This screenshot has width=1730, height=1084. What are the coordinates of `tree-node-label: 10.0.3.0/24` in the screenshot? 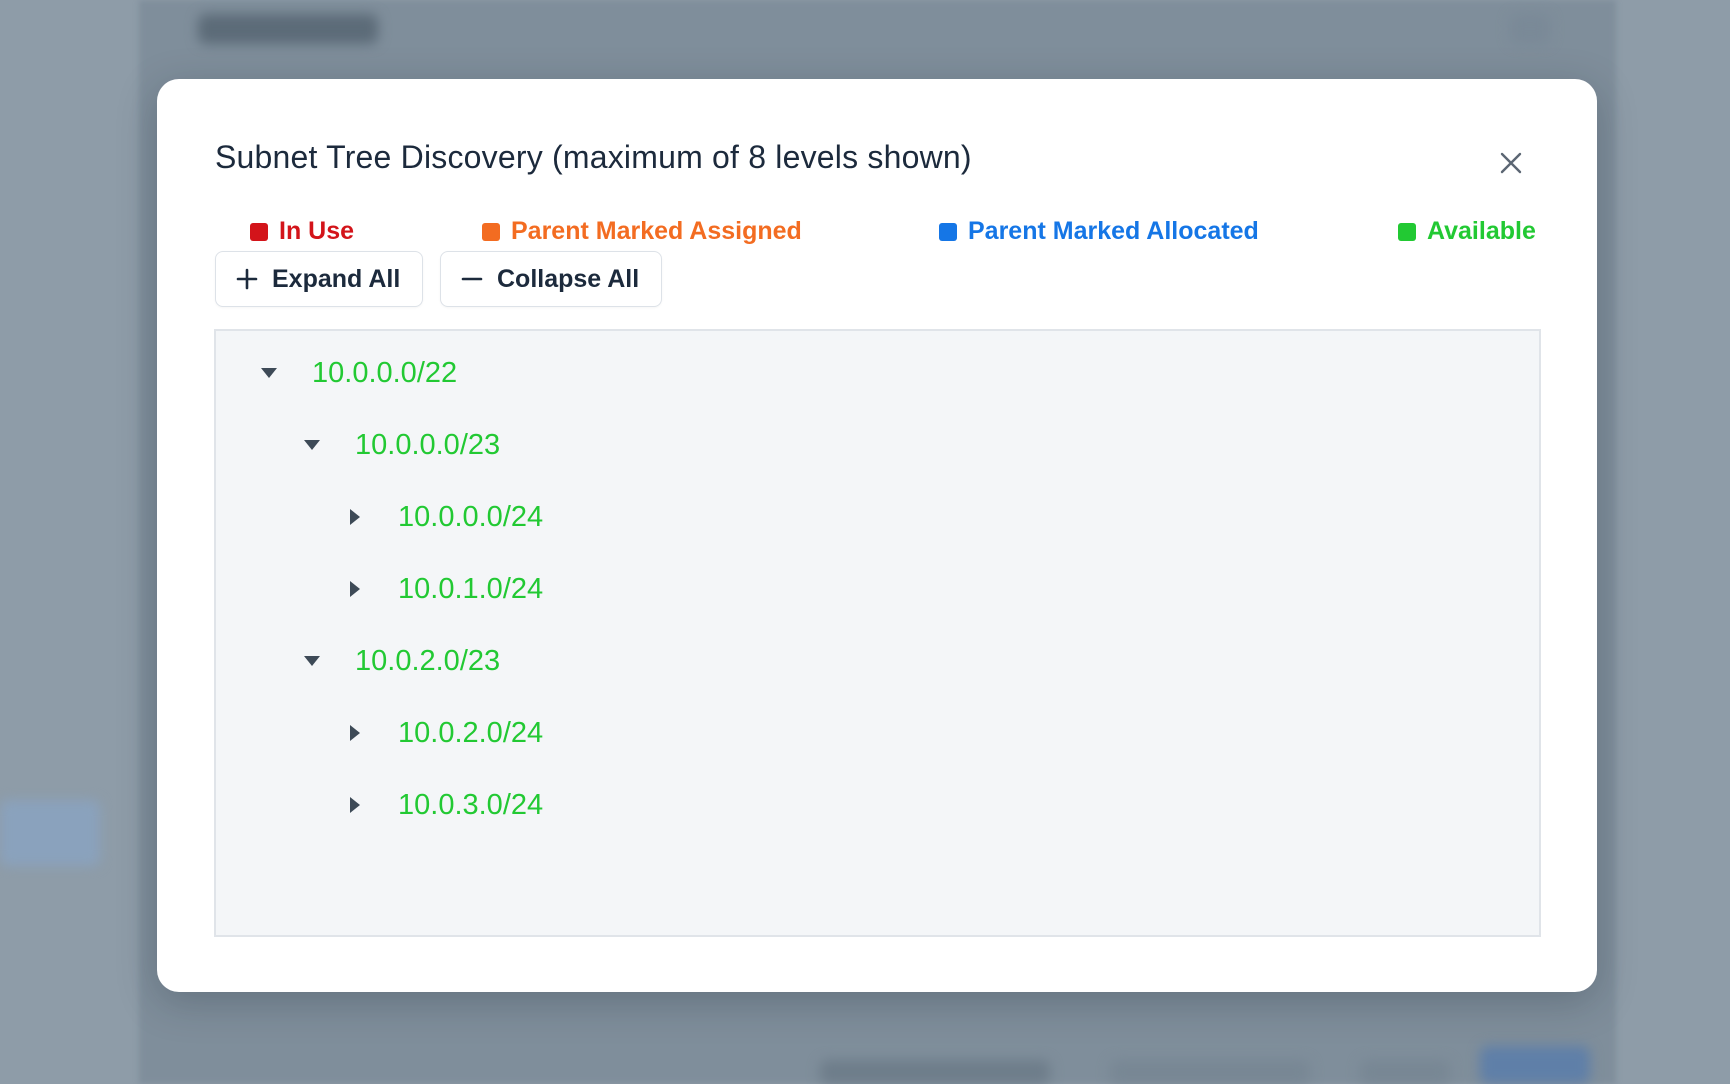 It's located at (471, 804).